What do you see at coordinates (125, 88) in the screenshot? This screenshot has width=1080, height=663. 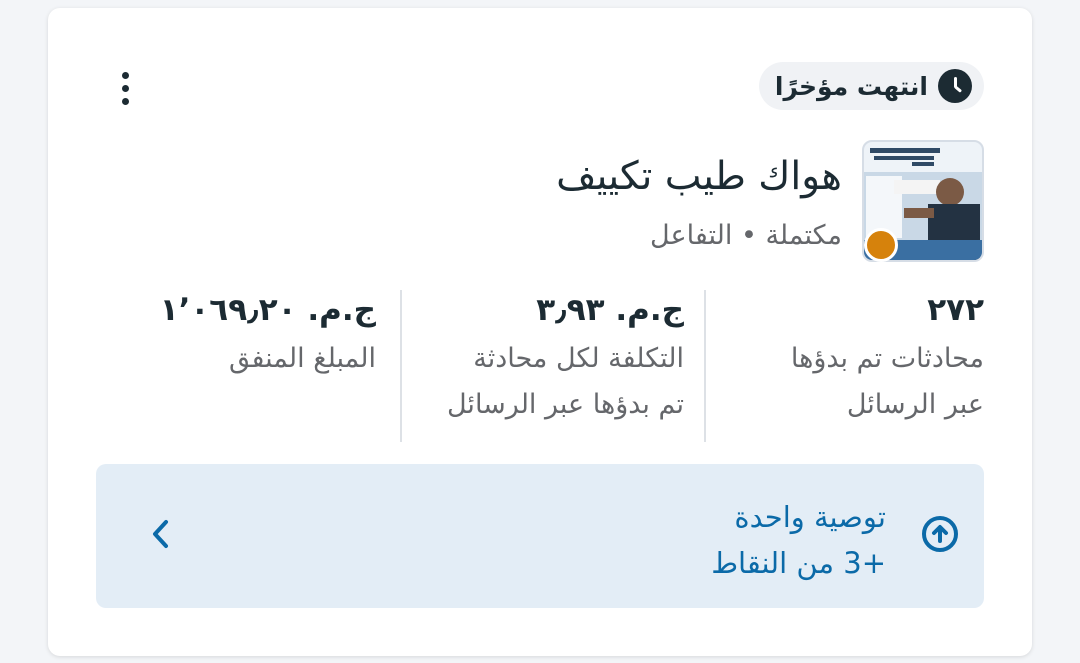 I see `more-options-icon` at bounding box center [125, 88].